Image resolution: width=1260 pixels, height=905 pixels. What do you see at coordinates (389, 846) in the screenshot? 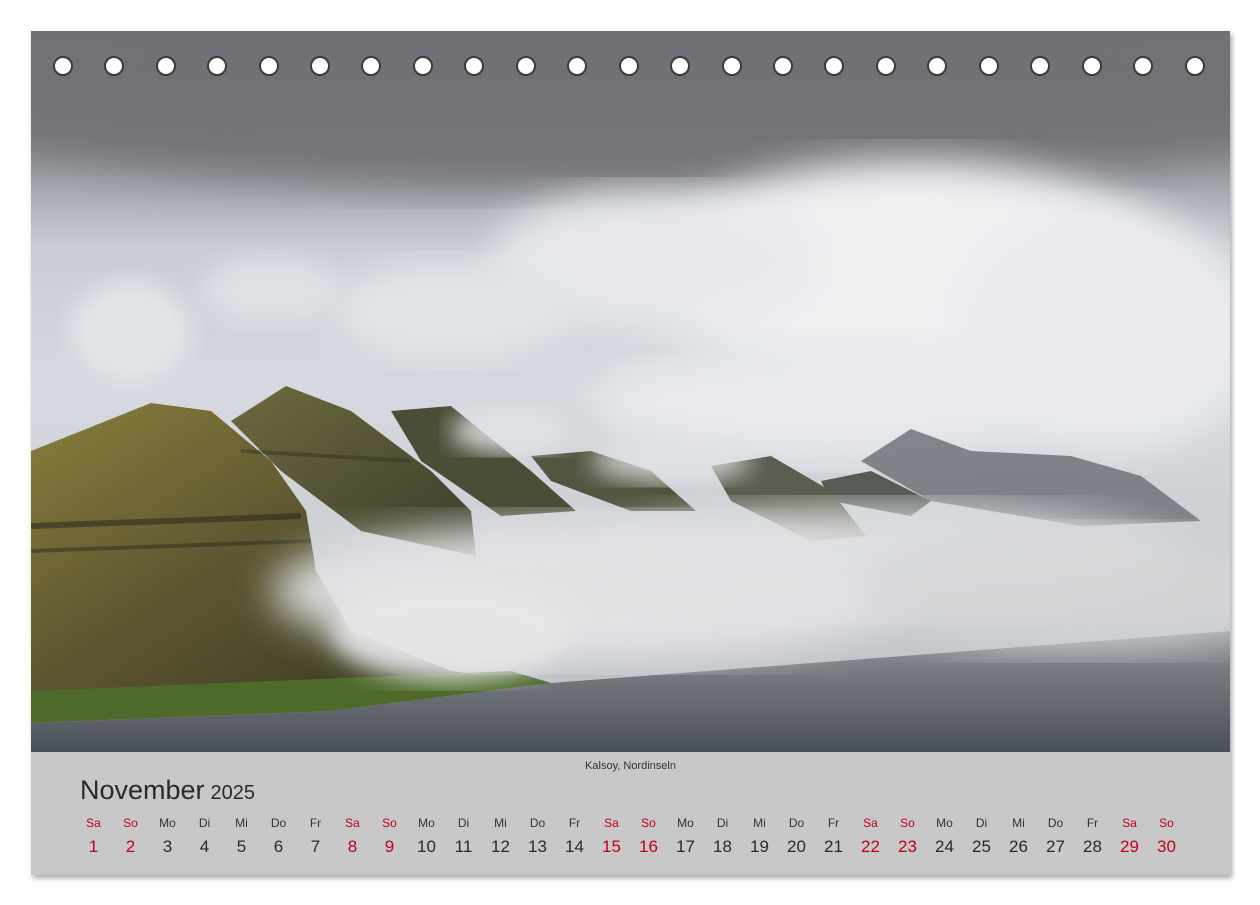
I see `day-number: 9` at bounding box center [389, 846].